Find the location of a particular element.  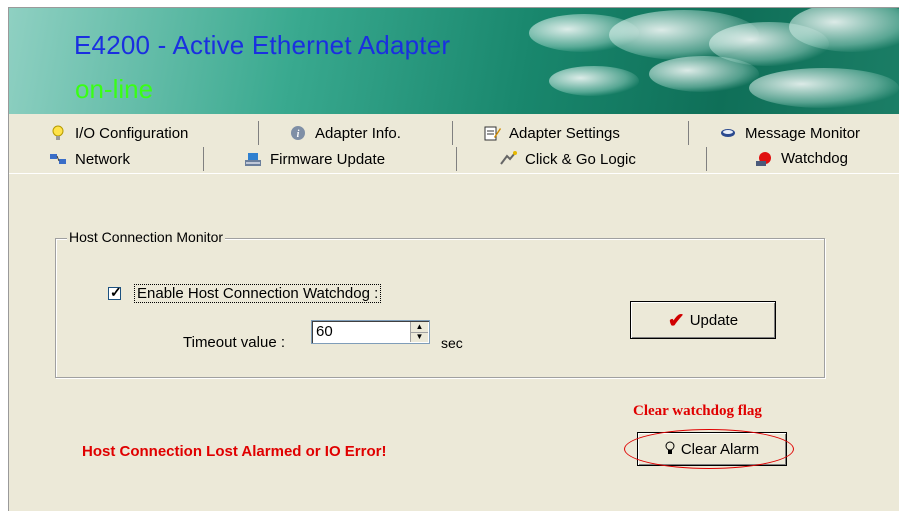

enable-watchdog-label: Enable Host Connection Watchdog : is located at coordinates (258, 293).